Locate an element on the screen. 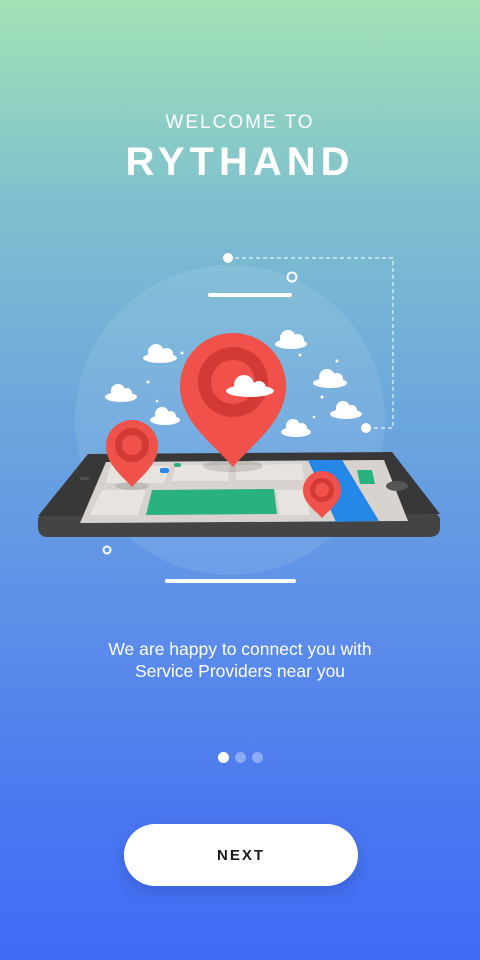 The height and width of the screenshot is (960, 480). next-button: NEXT is located at coordinates (241, 855).